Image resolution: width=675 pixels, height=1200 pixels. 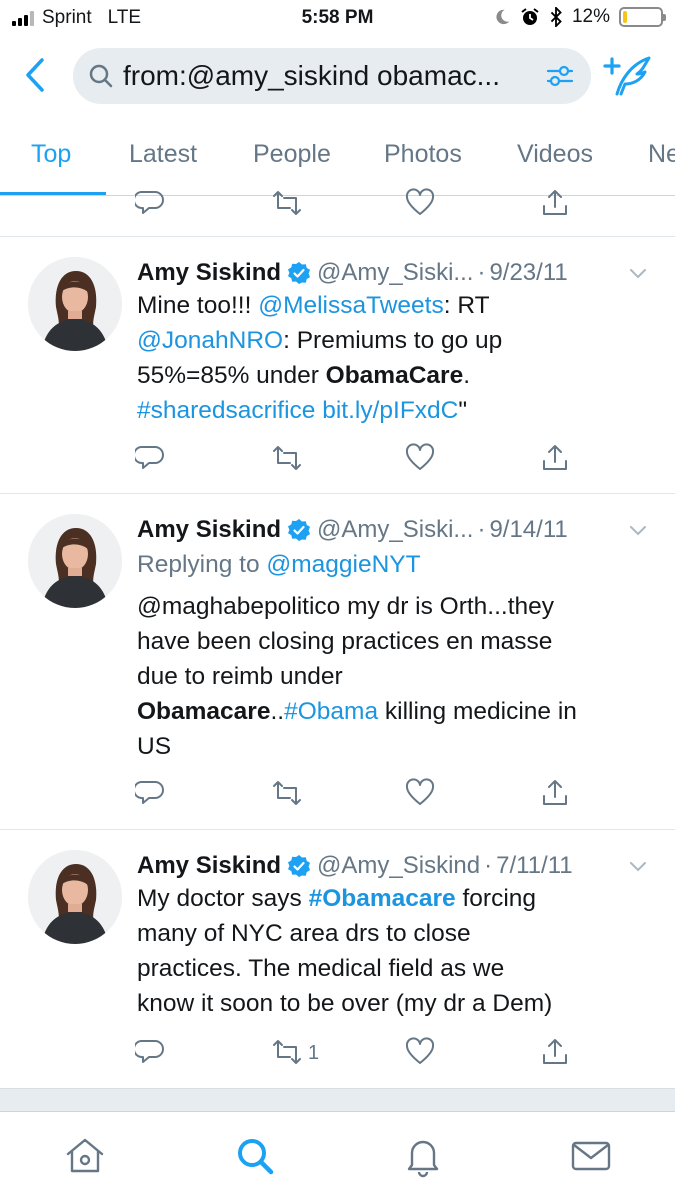 What do you see at coordinates (277, 711) in the screenshot?
I see `text-fragment: ..` at bounding box center [277, 711].